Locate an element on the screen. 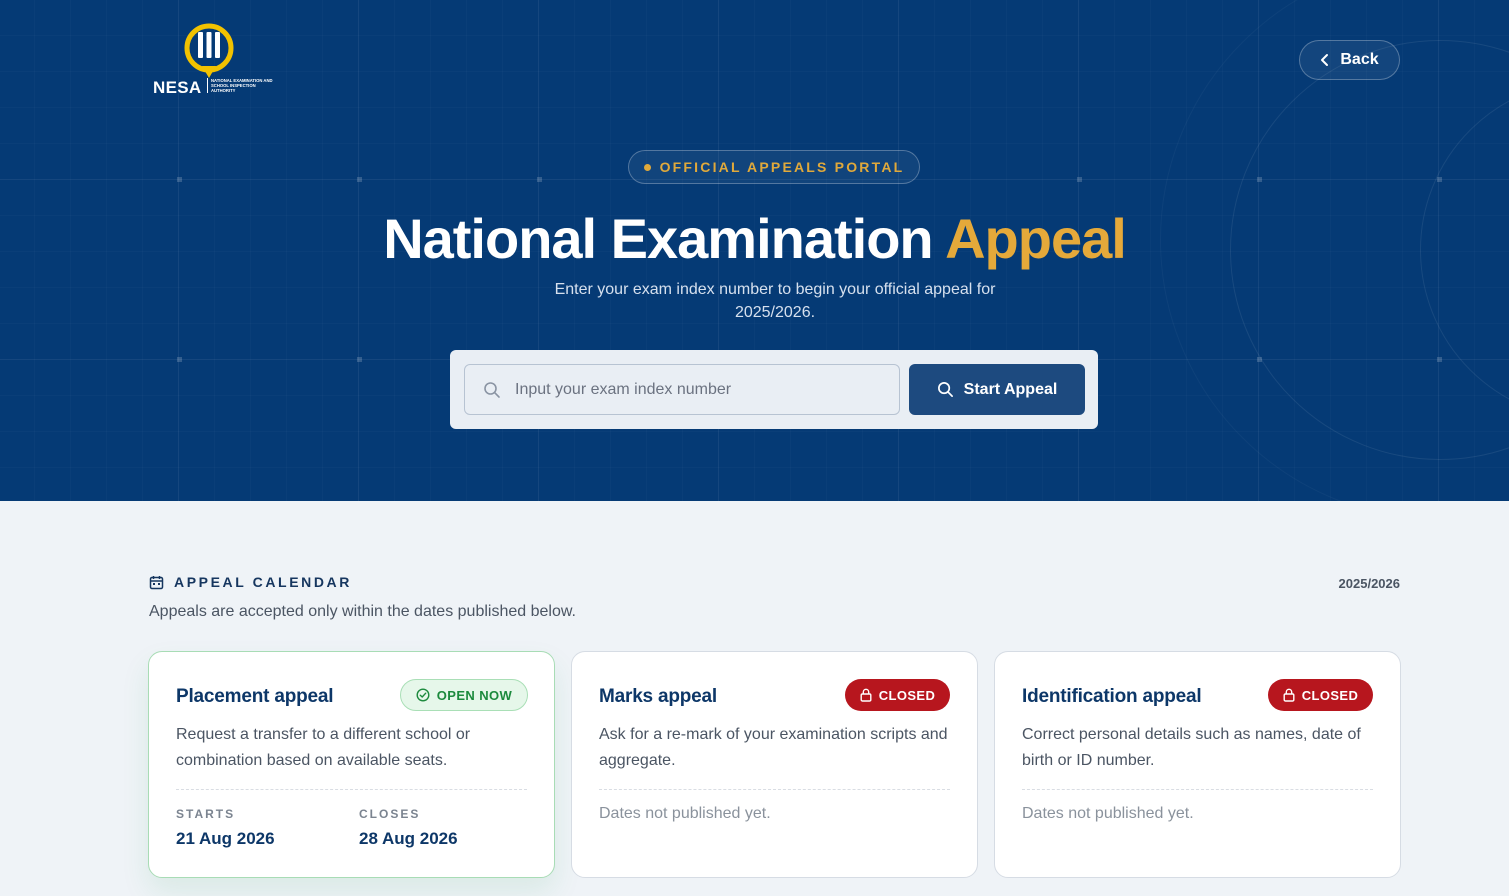  back-button: Back is located at coordinates (1349, 60).